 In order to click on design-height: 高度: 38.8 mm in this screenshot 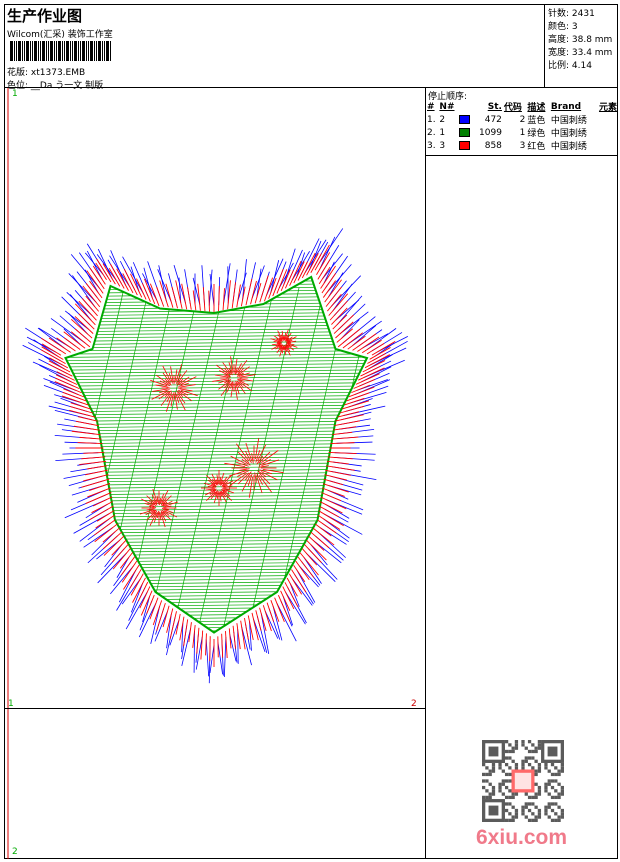, I will do `click(580, 38)`.